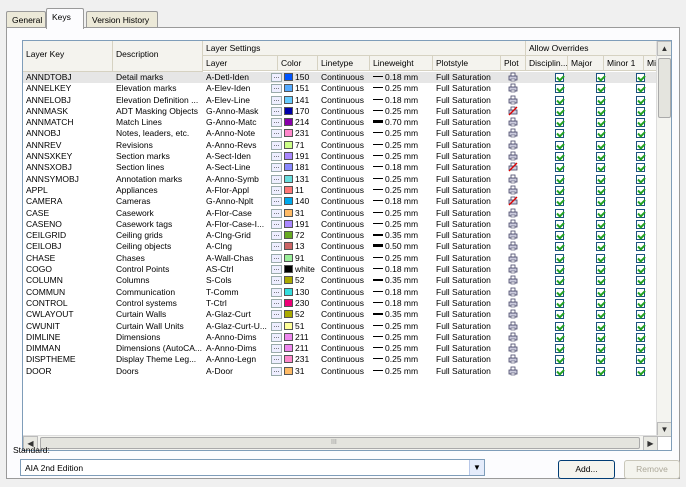  I want to click on col-header-plot: Plot, so click(513, 63).